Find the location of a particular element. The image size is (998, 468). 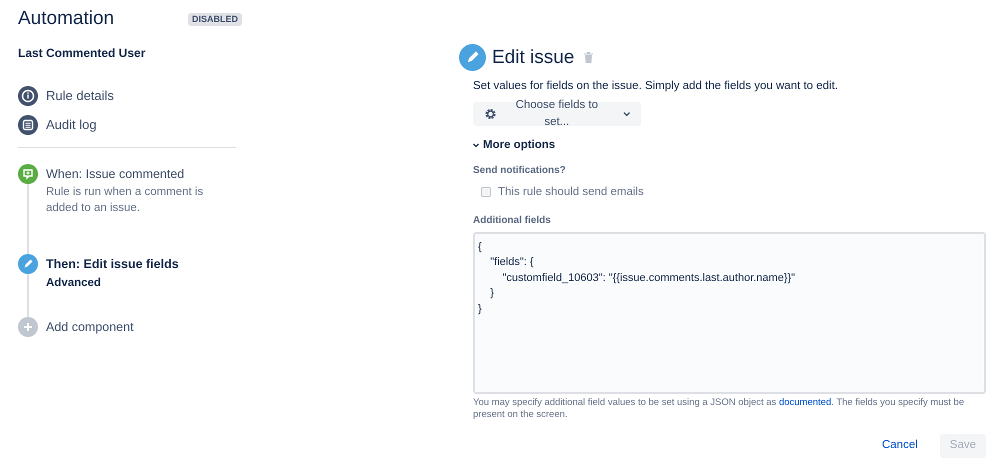

field-label: Send notifications? is located at coordinates (520, 171).